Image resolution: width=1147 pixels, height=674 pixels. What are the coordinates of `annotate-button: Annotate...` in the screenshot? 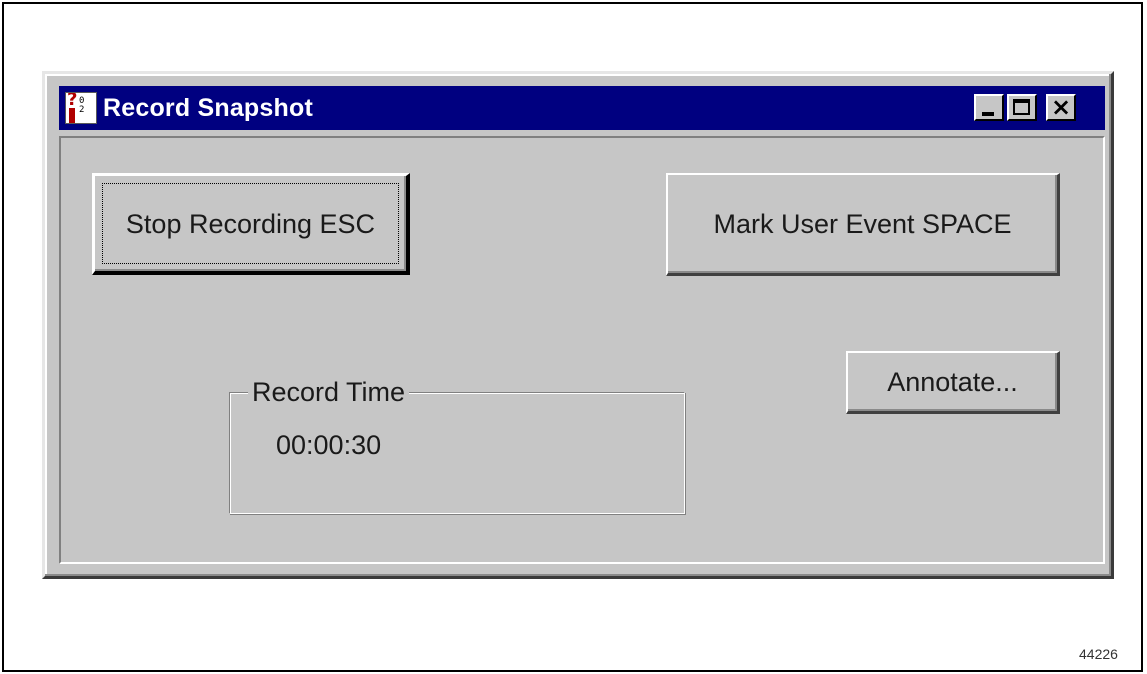 It's located at (953, 382).